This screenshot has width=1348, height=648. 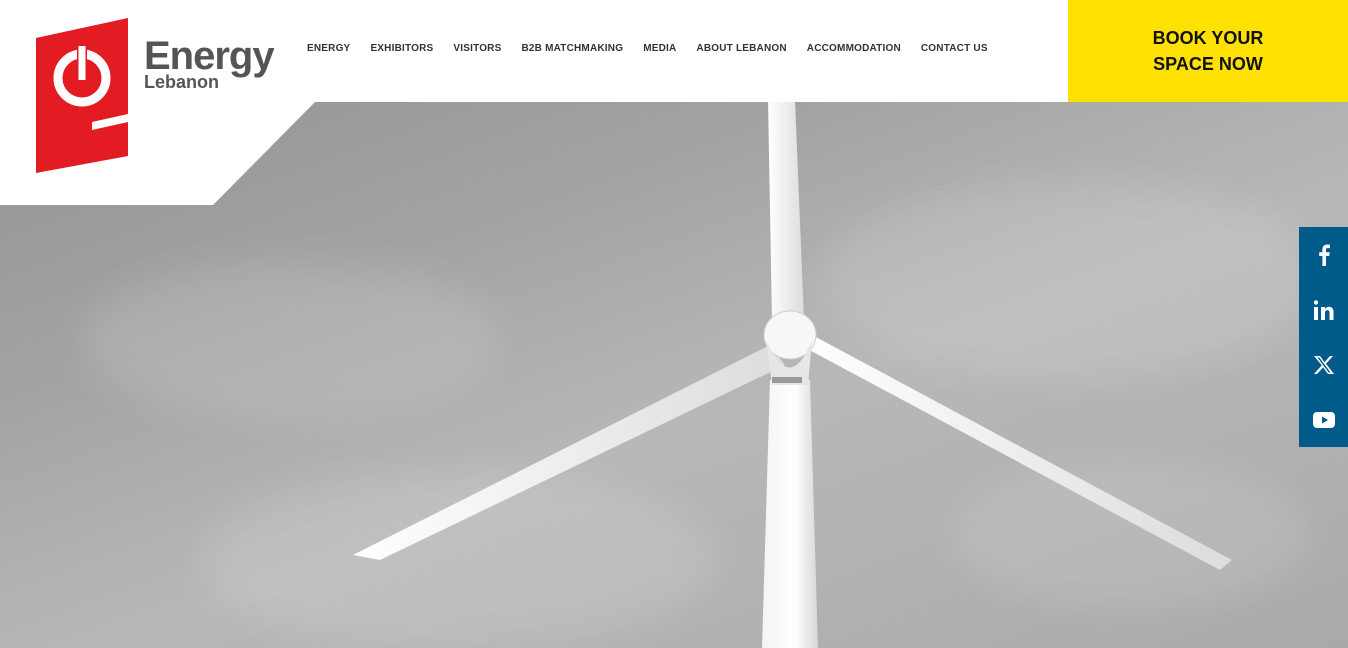 I want to click on nav-b2b-matchmaking: B2B MATCHMAKING, so click(x=572, y=48).